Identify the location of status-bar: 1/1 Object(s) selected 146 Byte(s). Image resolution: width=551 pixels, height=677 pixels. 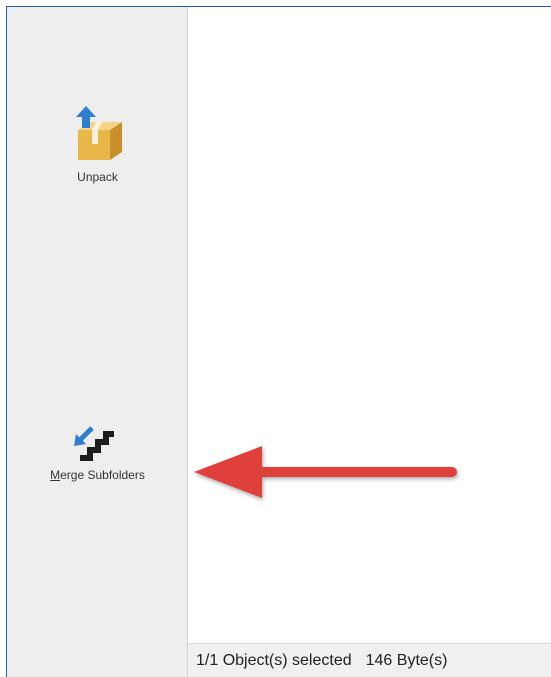
(369, 660).